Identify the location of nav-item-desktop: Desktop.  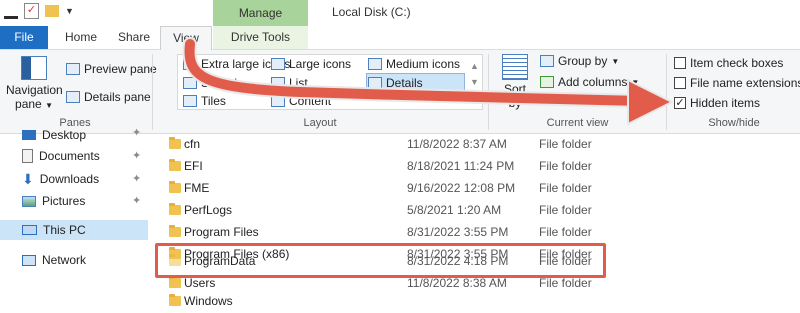
(54, 135).